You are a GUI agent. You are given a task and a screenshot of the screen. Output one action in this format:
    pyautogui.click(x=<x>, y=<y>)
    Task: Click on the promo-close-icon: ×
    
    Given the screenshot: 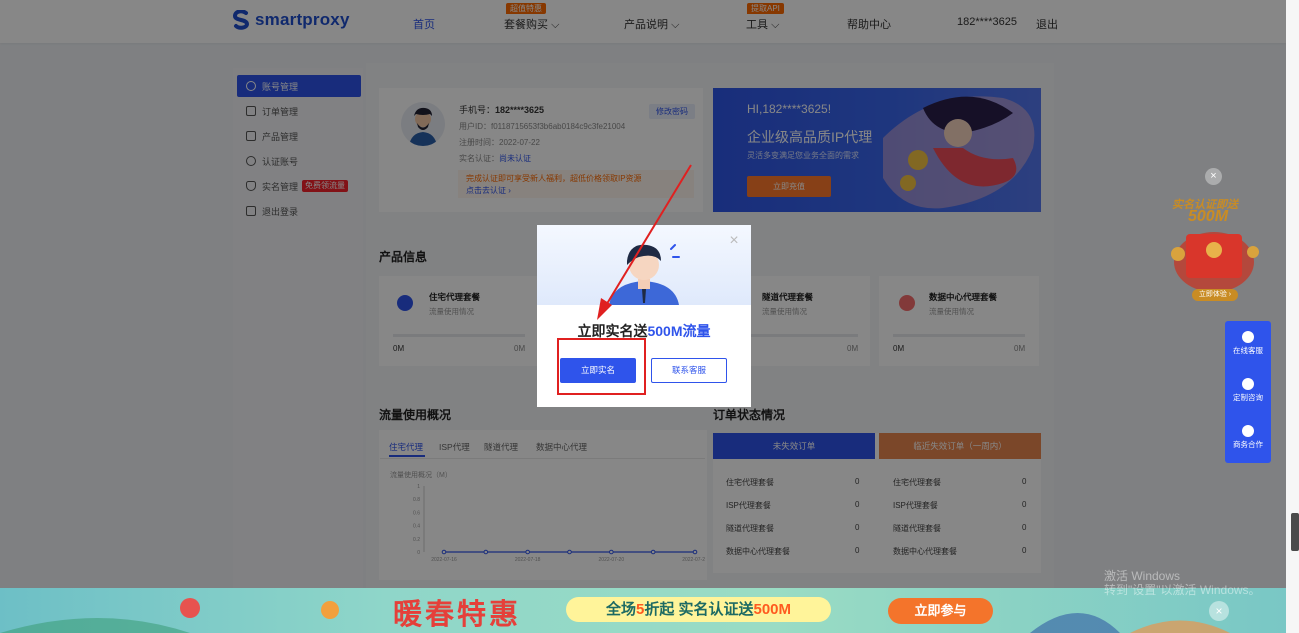 What is the action you would take?
    pyautogui.click(x=1213, y=176)
    